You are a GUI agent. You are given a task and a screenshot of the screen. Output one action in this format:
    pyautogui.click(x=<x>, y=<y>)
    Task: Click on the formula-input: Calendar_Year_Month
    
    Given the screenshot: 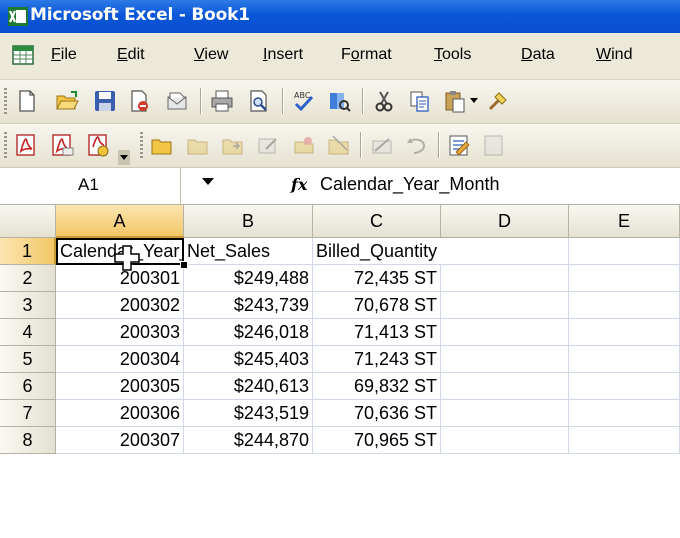 What is the action you would take?
    pyautogui.click(x=409, y=184)
    